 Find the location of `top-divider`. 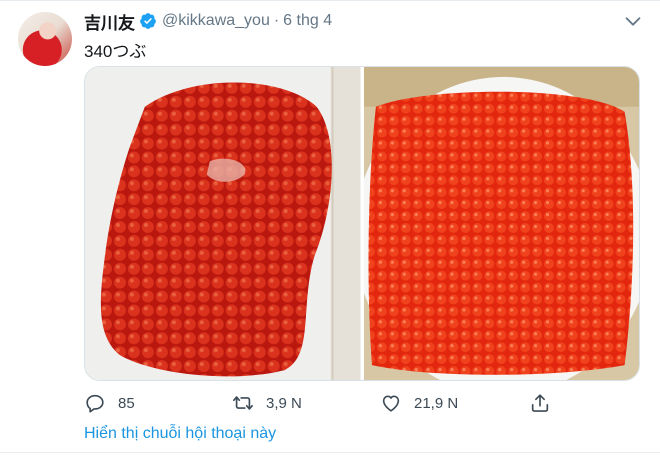

top-divider is located at coordinates (330, 0).